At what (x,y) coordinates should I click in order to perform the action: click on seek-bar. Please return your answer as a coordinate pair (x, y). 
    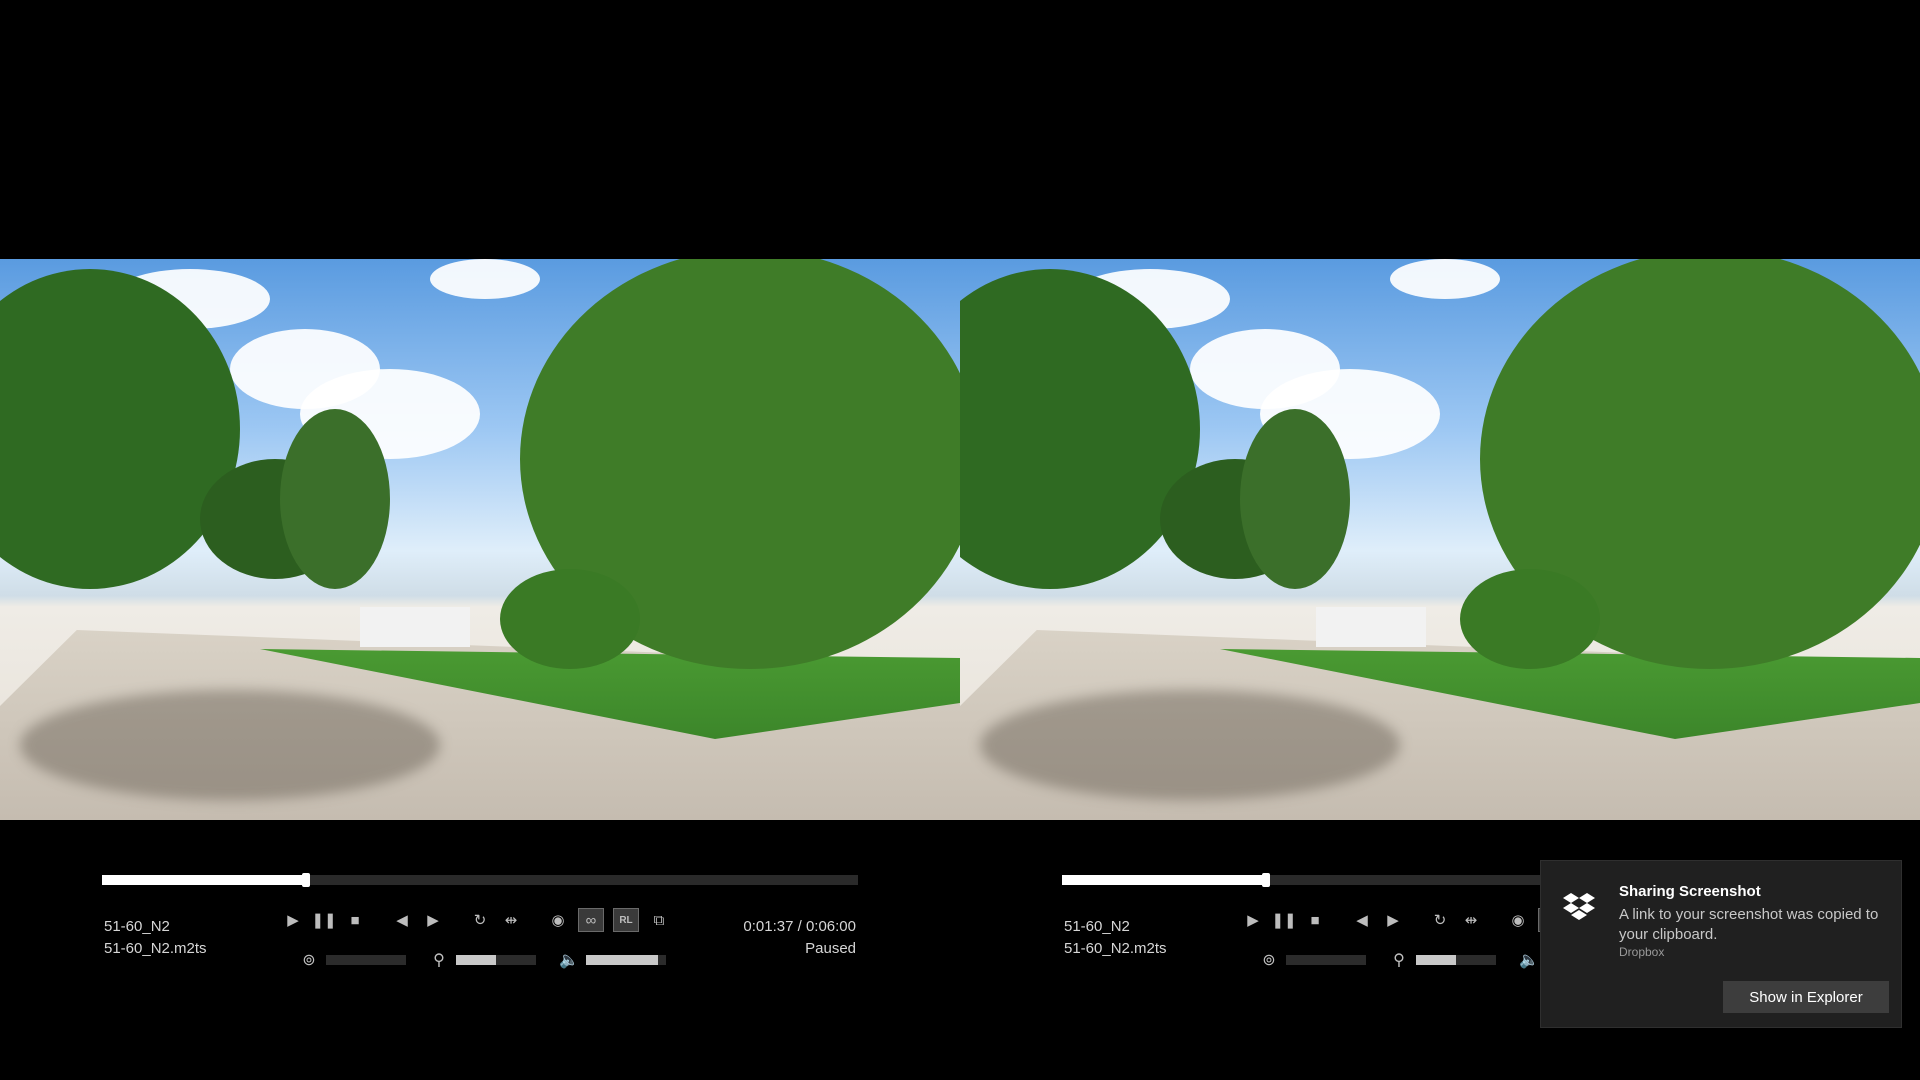
    Looking at the image, I should click on (480, 880).